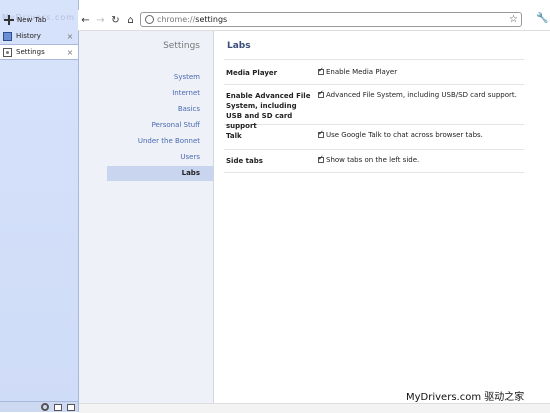 This screenshot has height=413, width=550. What do you see at coordinates (252, 73) in the screenshot?
I see `row-label: Media Player` at bounding box center [252, 73].